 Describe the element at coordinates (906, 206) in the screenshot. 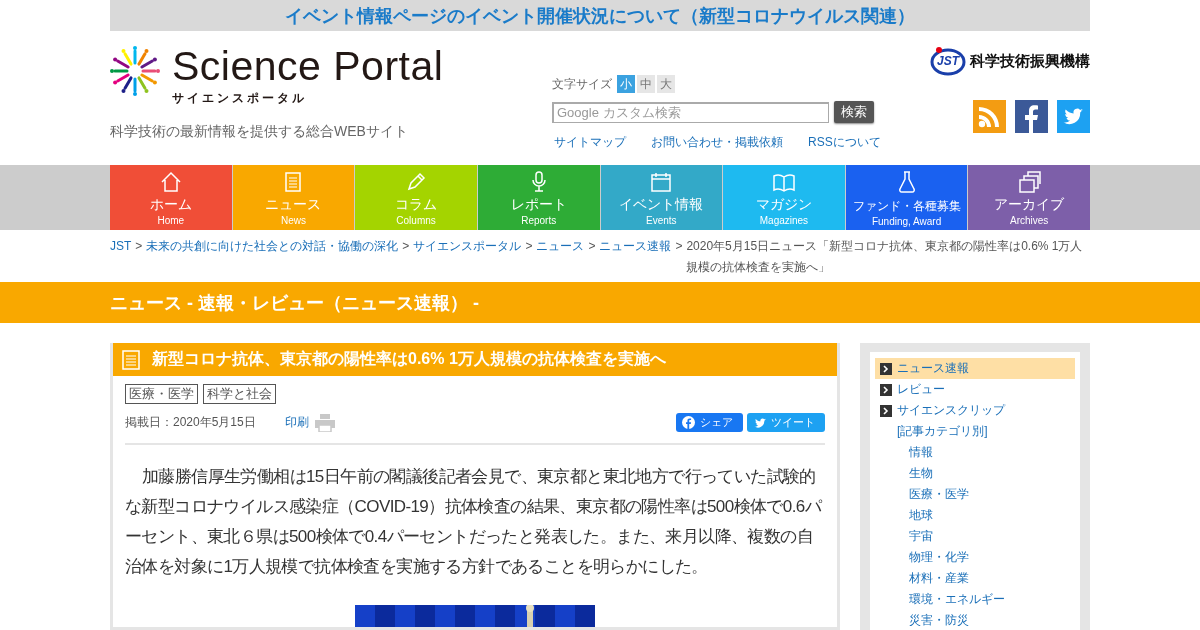

I see `nav-label: ファンド・各種募集` at that location.